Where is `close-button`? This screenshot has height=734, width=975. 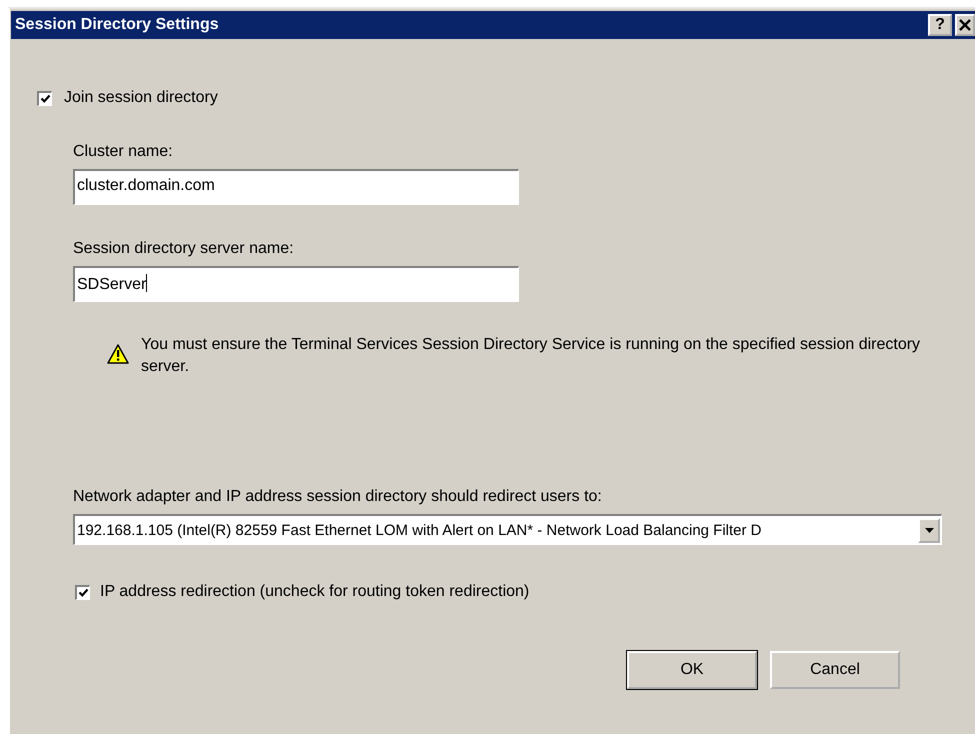
close-button is located at coordinates (965, 25).